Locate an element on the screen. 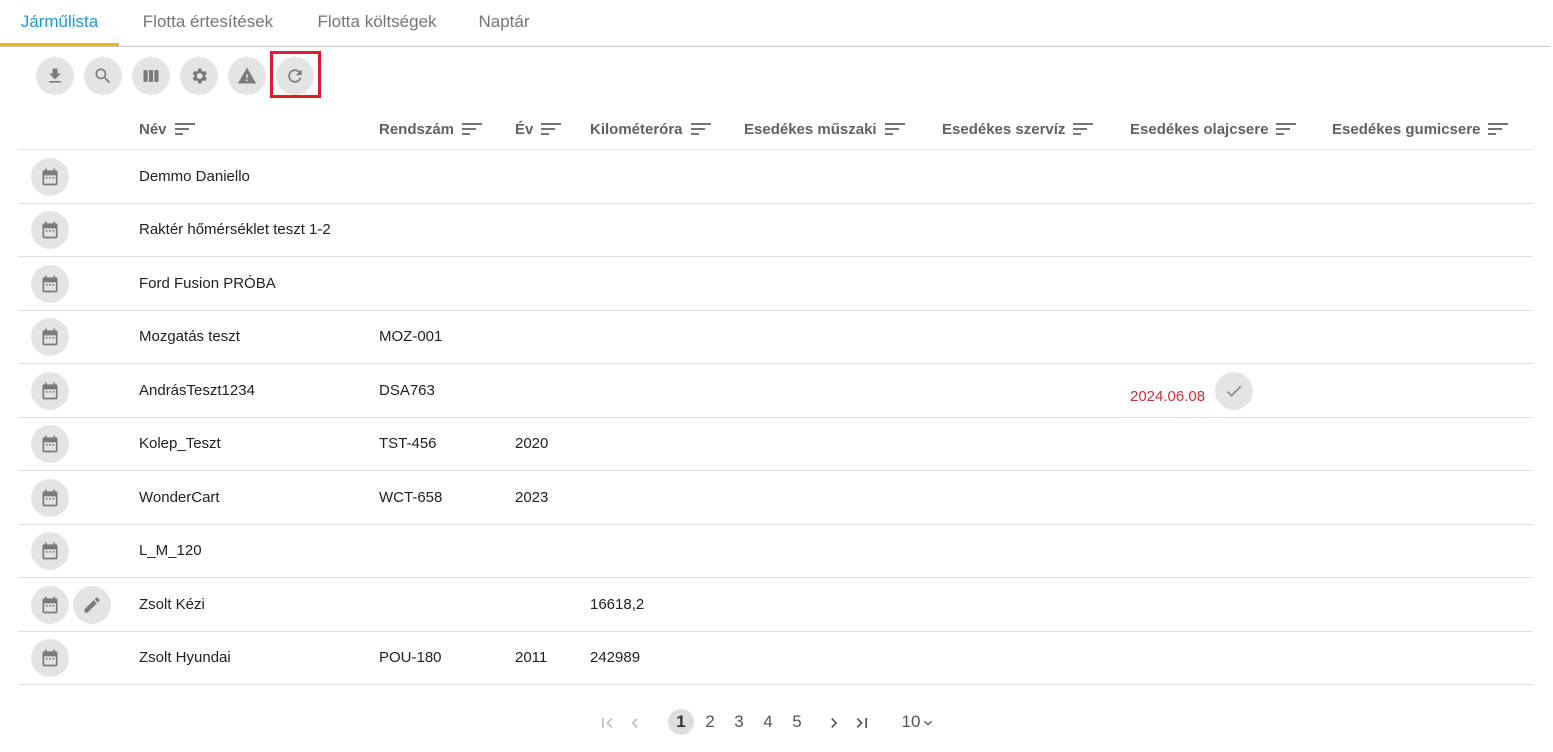 The width and height of the screenshot is (1553, 752). search-icon is located at coordinates (103, 76).